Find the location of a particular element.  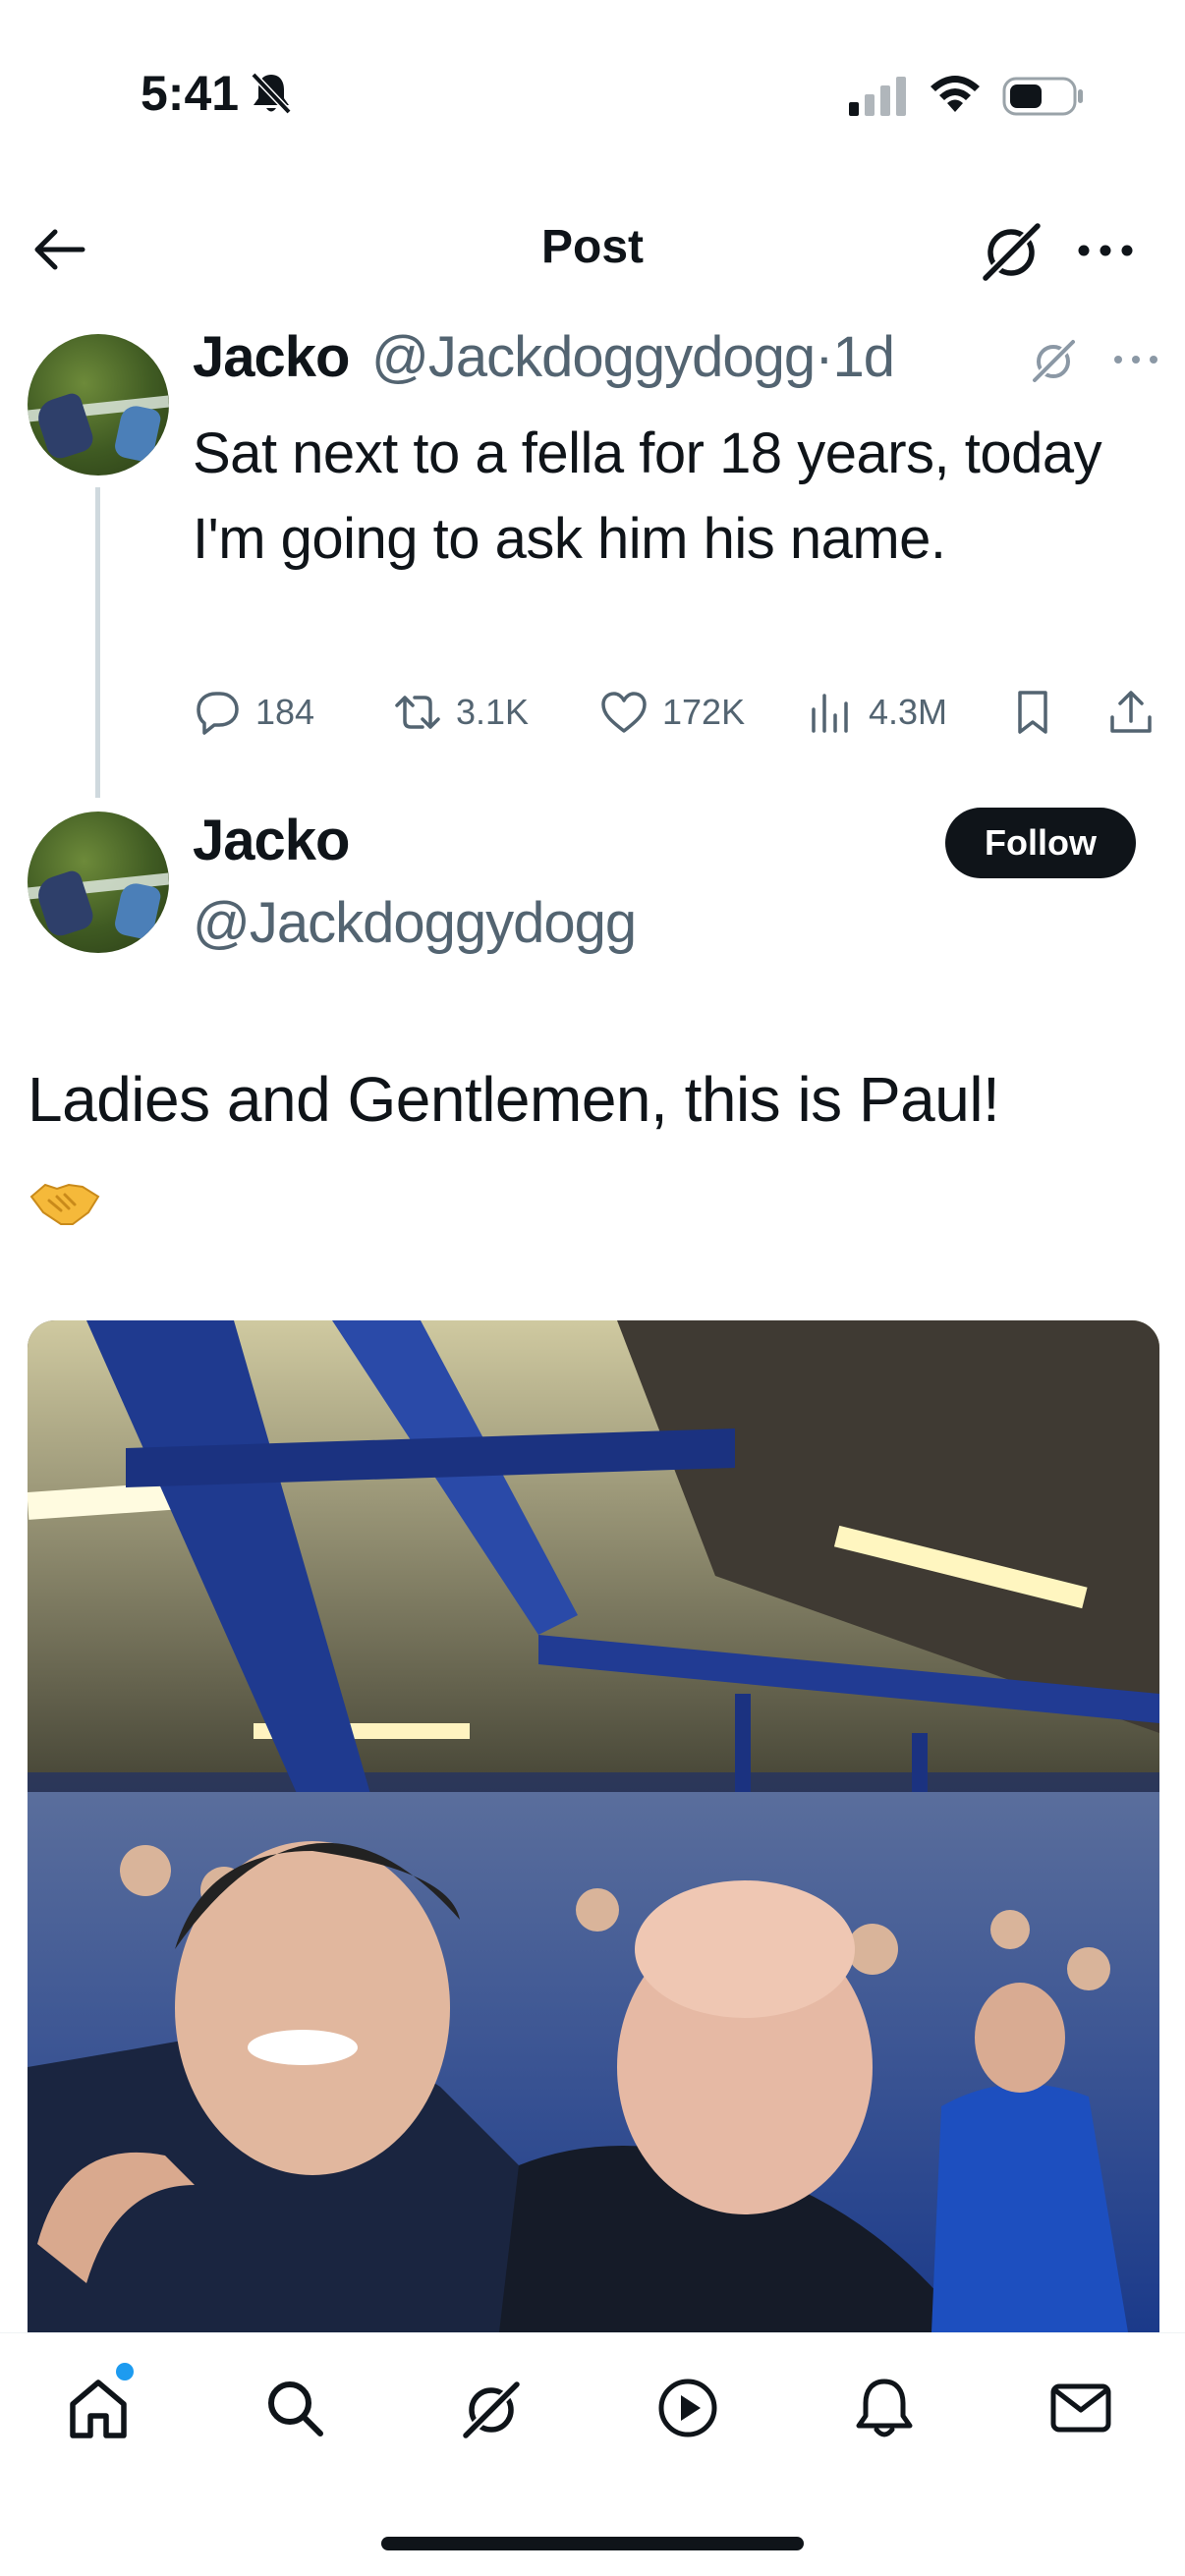

post-actions: 184 3.1K 172K 4.3M is located at coordinates (676, 712).